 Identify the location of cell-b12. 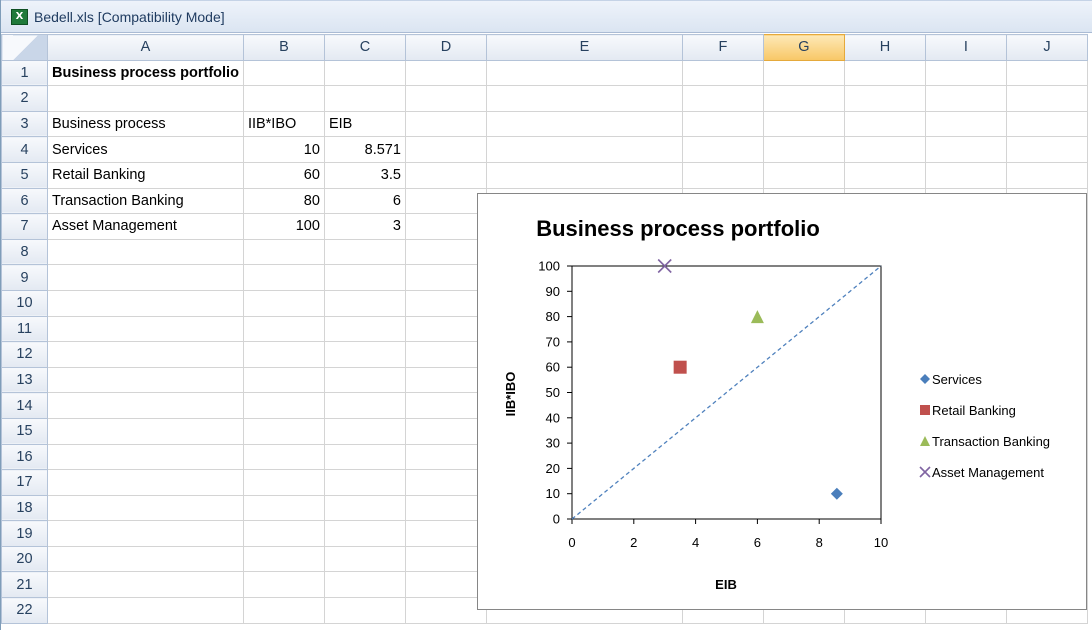
(283, 354).